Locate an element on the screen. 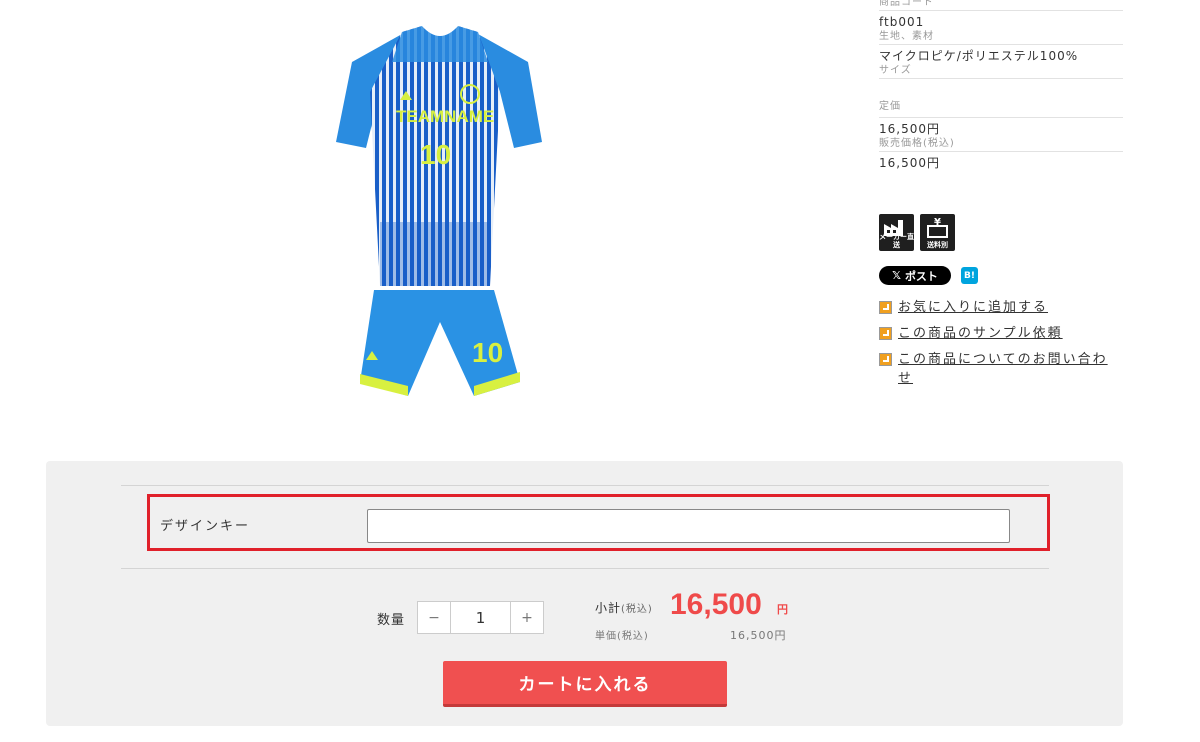 The height and width of the screenshot is (742, 1200). x-logo-icon: 𝕏 is located at coordinates (896, 275).